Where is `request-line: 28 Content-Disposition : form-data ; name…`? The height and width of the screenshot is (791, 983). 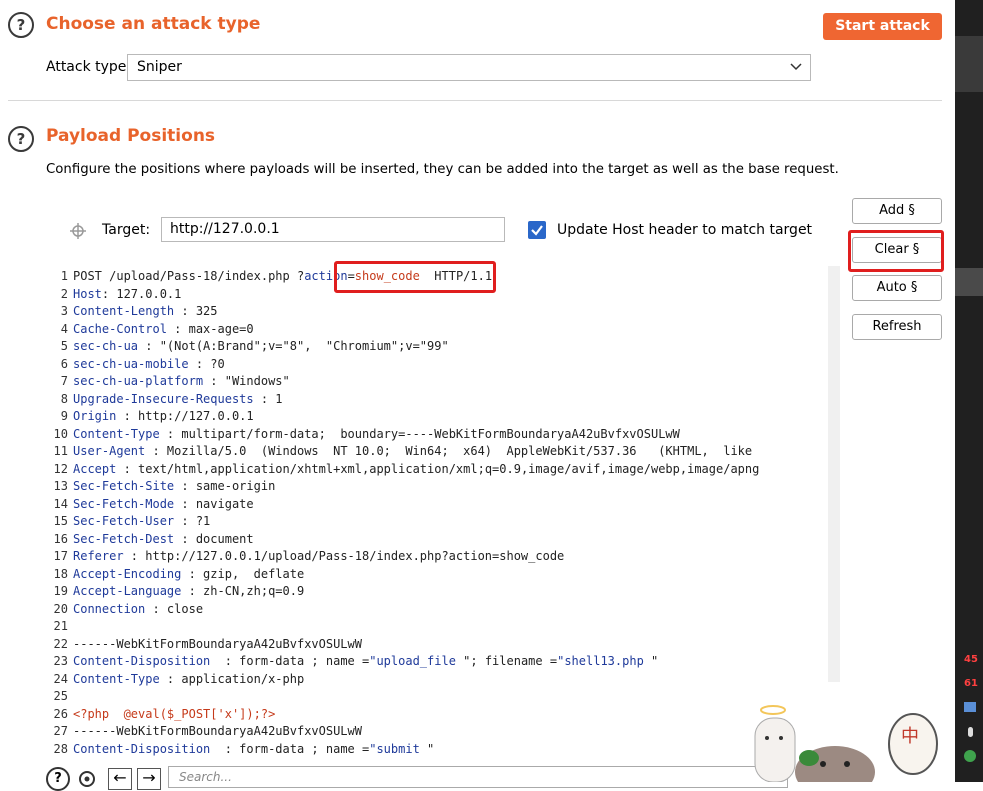
request-line: 28 Content-Disposition : form-data ; name… is located at coordinates (240, 750).